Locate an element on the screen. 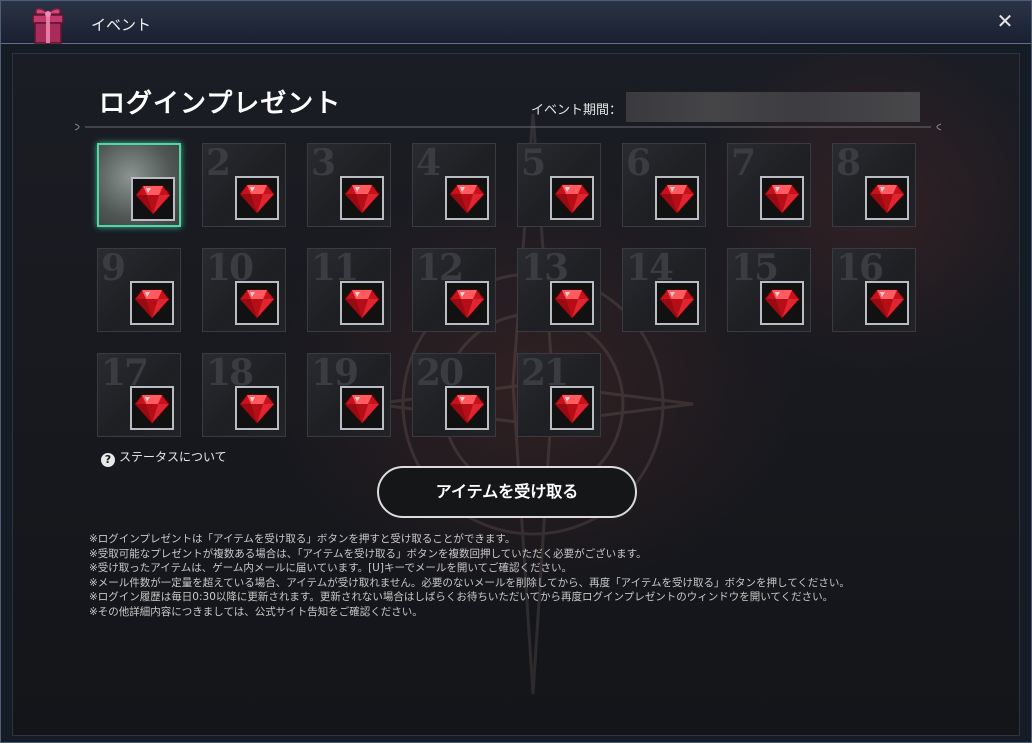 This screenshot has height=743, width=1032. day-slot-21: 21 is located at coordinates (559, 394).